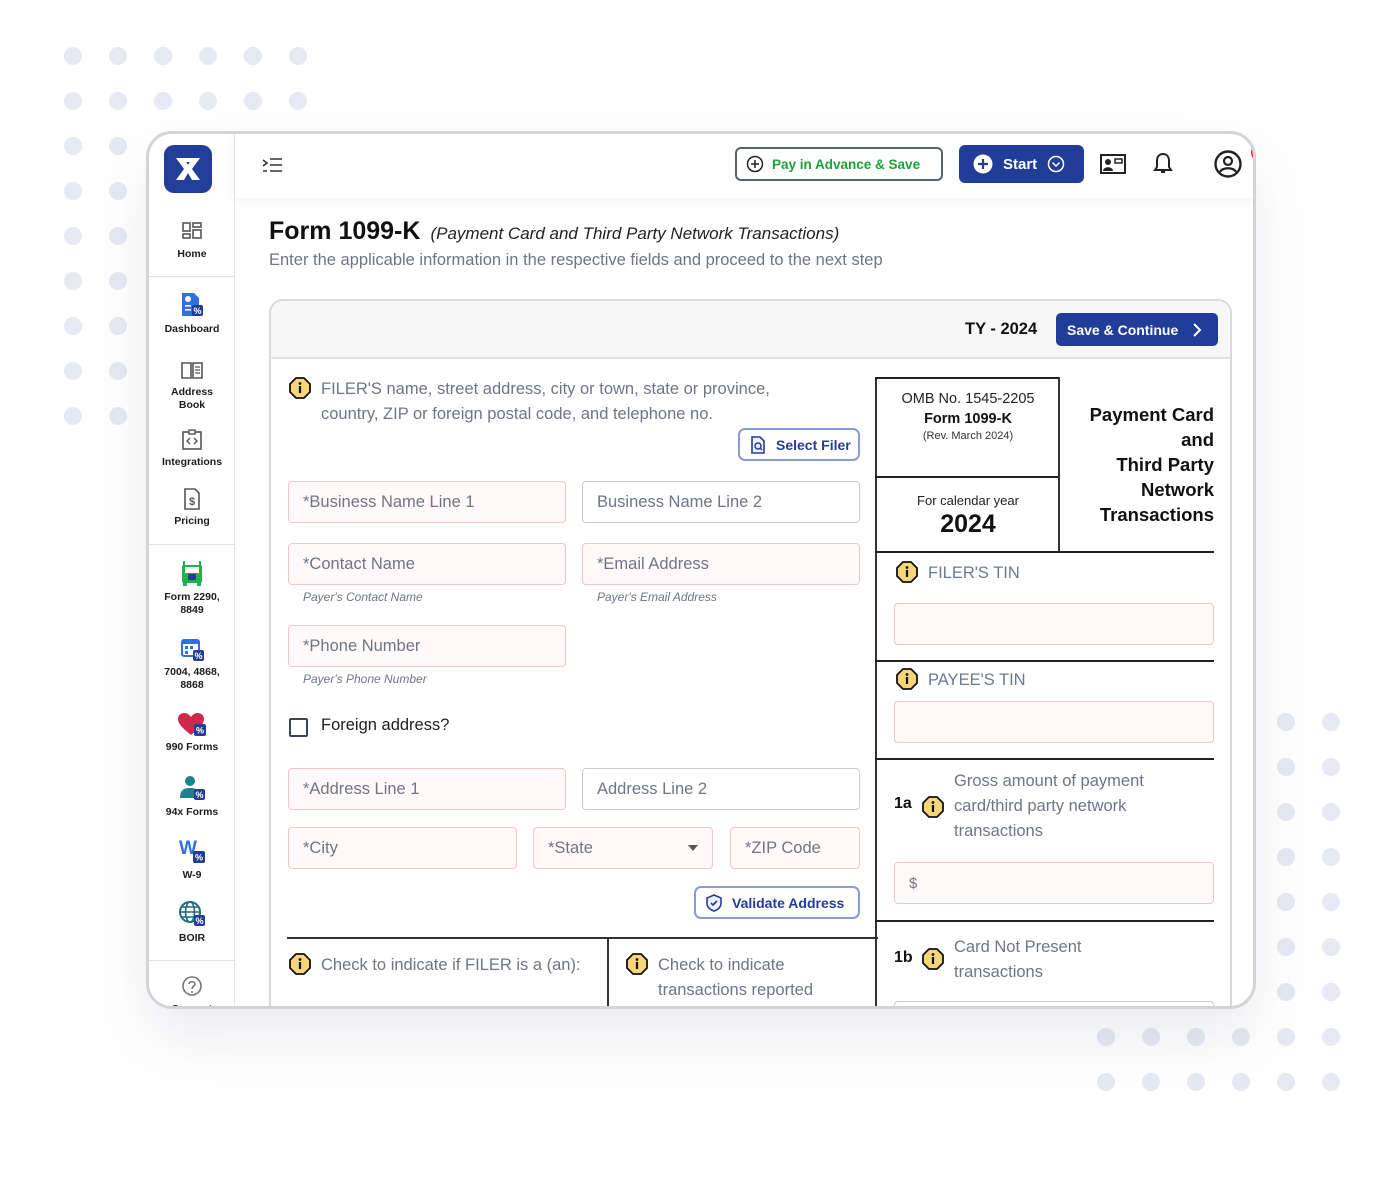 This screenshot has width=1373, height=1185. I want to click on payees-tin-label: PAYEE'S TIN, so click(961, 680).